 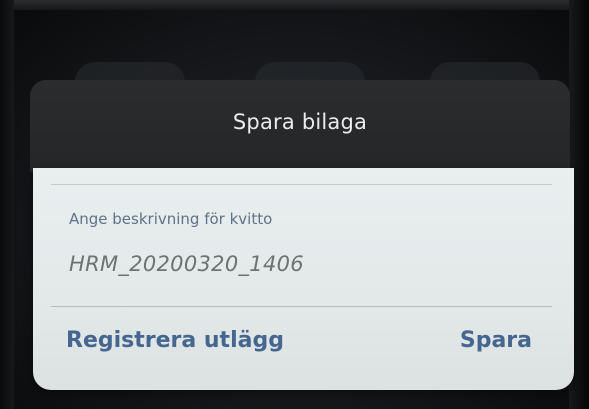 What do you see at coordinates (294, 5) in the screenshot?
I see `phone-bezel-top` at bounding box center [294, 5].